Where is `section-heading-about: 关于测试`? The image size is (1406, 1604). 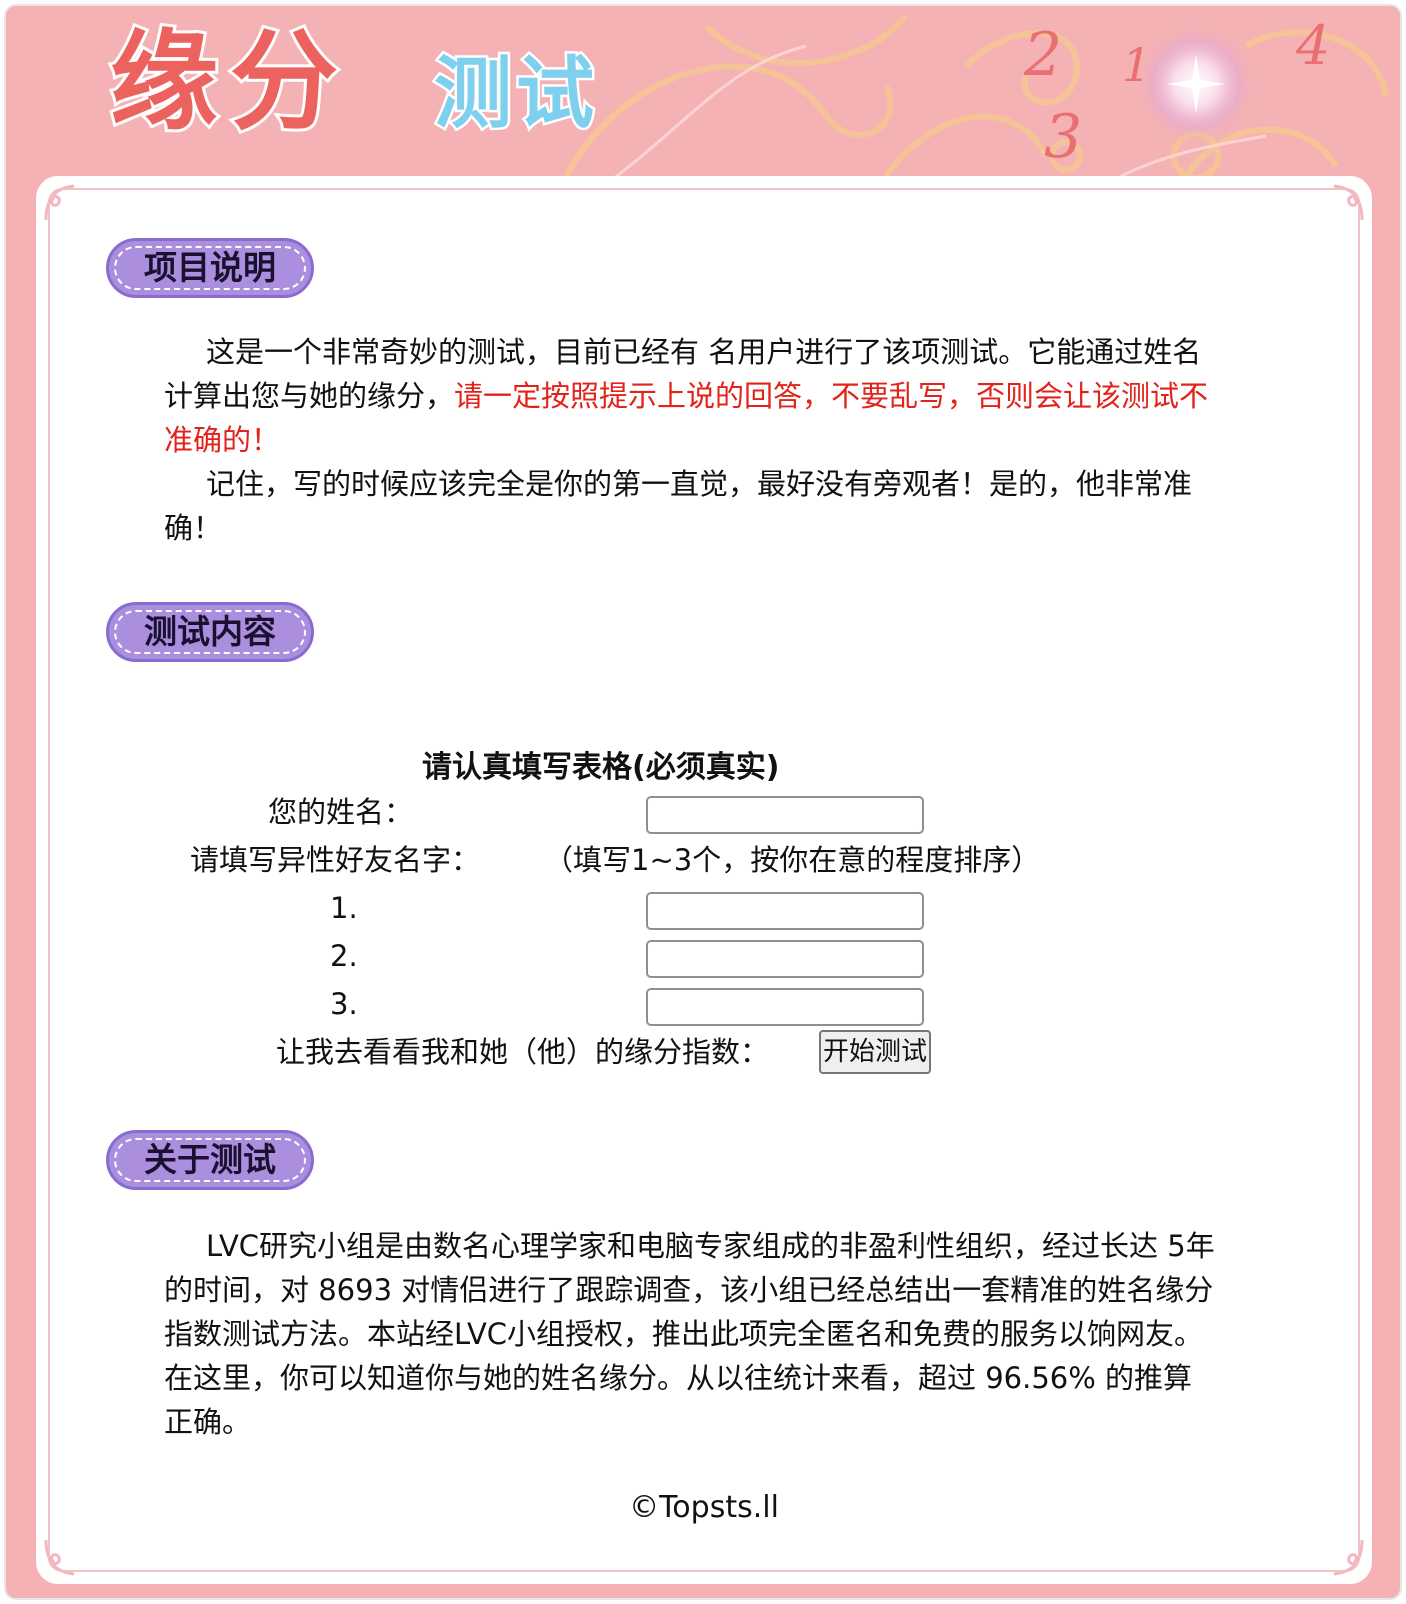
section-heading-about: 关于测试 is located at coordinates (210, 1160).